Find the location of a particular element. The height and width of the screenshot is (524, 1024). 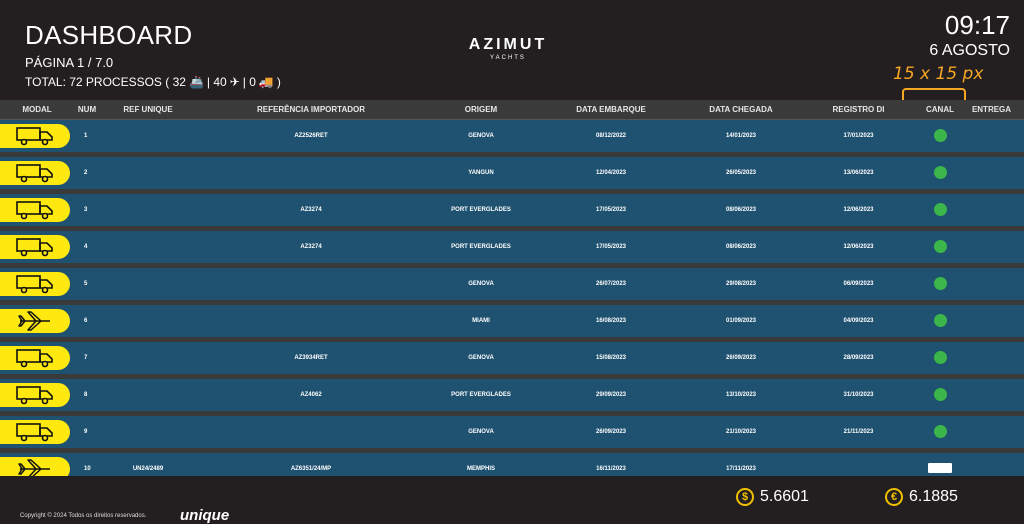

cell-origem: PORT EVERGLADES is located at coordinates (481, 212).